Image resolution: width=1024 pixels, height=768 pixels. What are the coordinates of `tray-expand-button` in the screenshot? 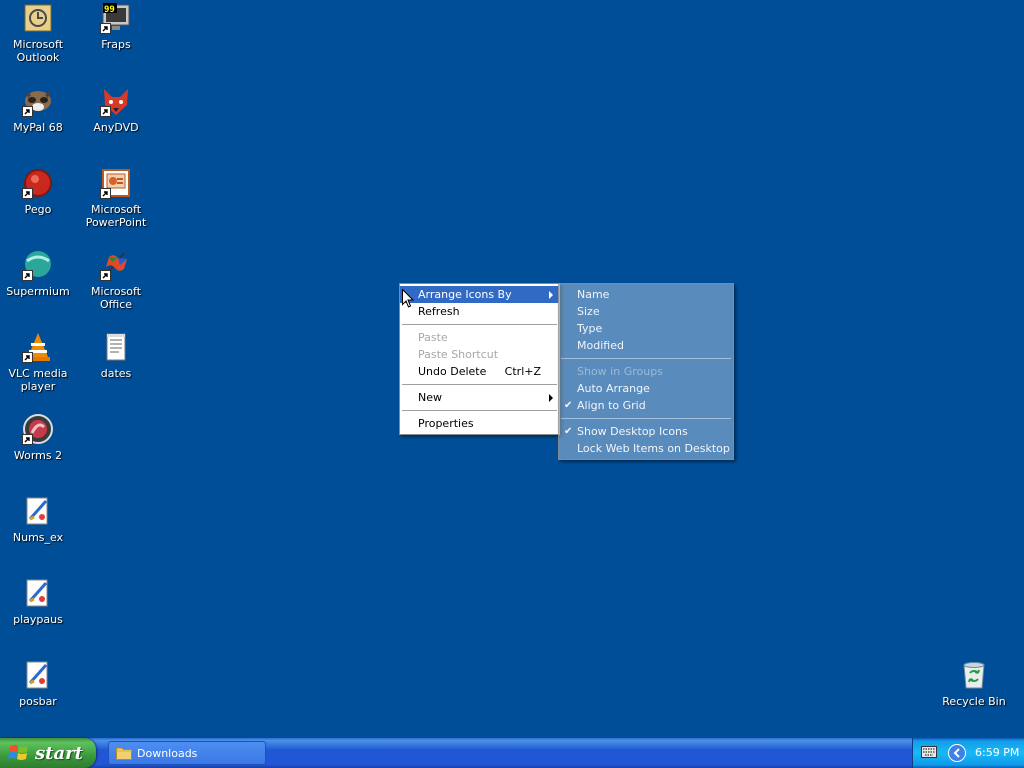 It's located at (957, 753).